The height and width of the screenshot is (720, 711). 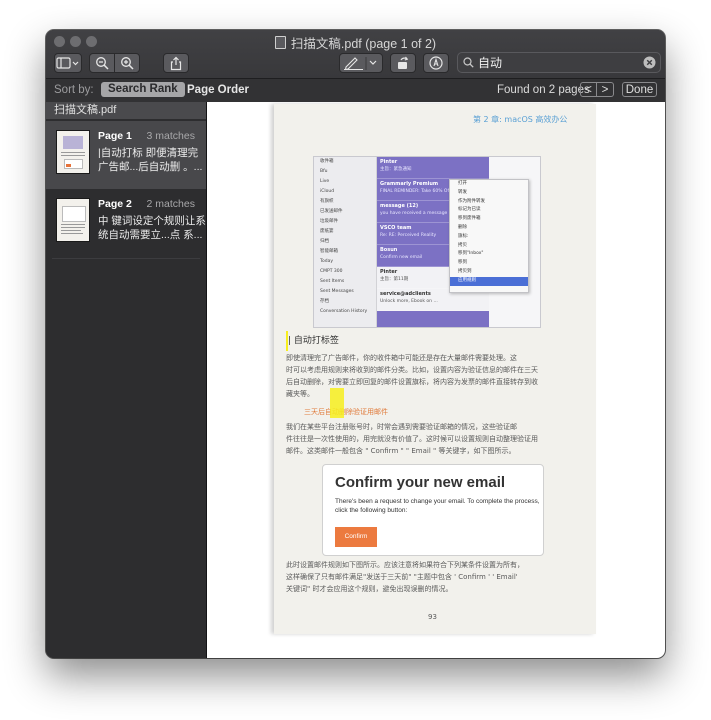 I want to click on document-icon, so click(x=280, y=42).